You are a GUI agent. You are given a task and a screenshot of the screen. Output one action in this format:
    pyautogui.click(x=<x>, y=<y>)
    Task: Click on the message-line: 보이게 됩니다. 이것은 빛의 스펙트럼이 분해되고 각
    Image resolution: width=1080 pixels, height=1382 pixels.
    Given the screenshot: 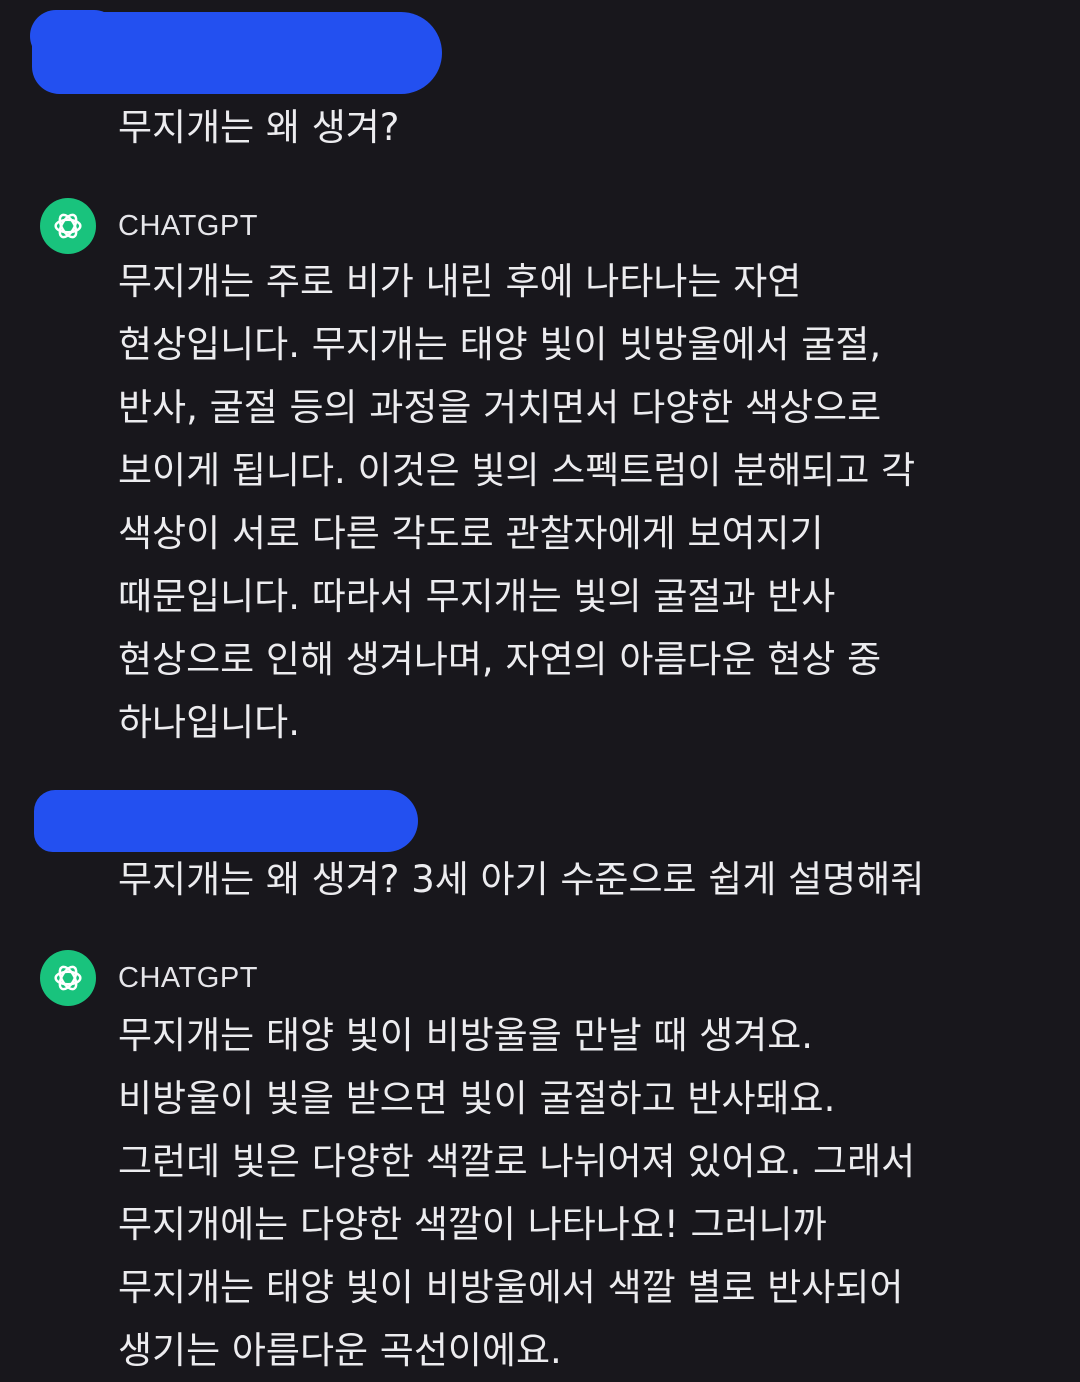 What is the action you would take?
    pyautogui.click(x=517, y=470)
    